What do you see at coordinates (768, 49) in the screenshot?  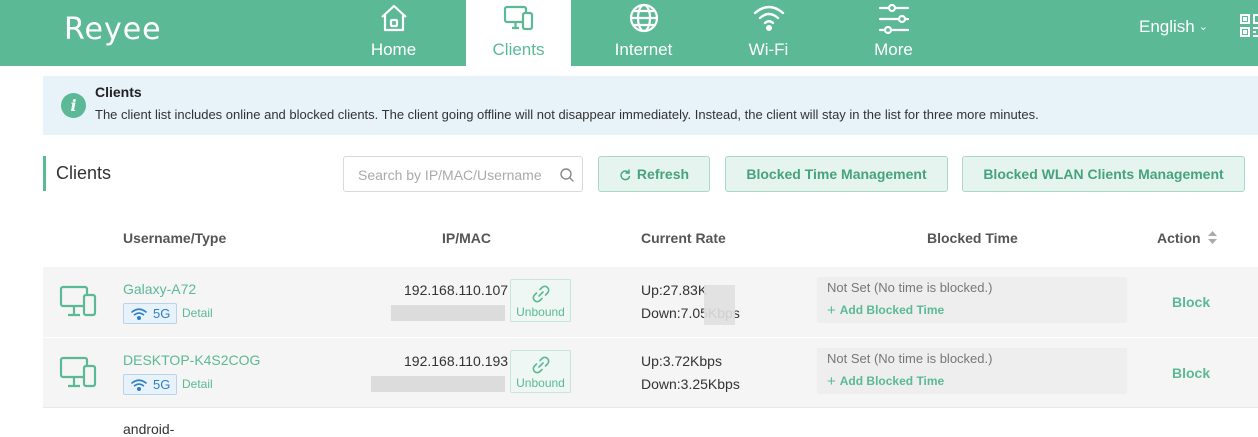 I see `tab-wifi-label: Wi-Fi` at bounding box center [768, 49].